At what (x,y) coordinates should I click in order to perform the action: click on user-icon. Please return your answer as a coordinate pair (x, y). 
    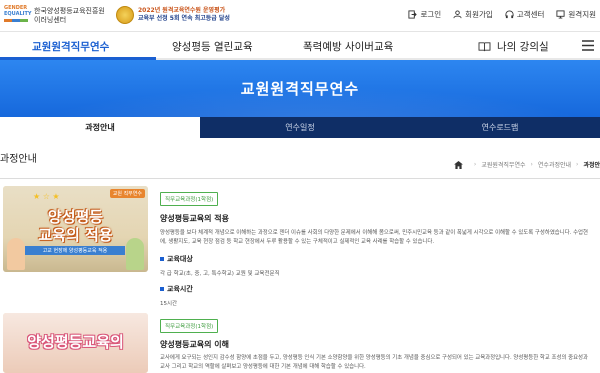
    Looking at the image, I should click on (457, 14).